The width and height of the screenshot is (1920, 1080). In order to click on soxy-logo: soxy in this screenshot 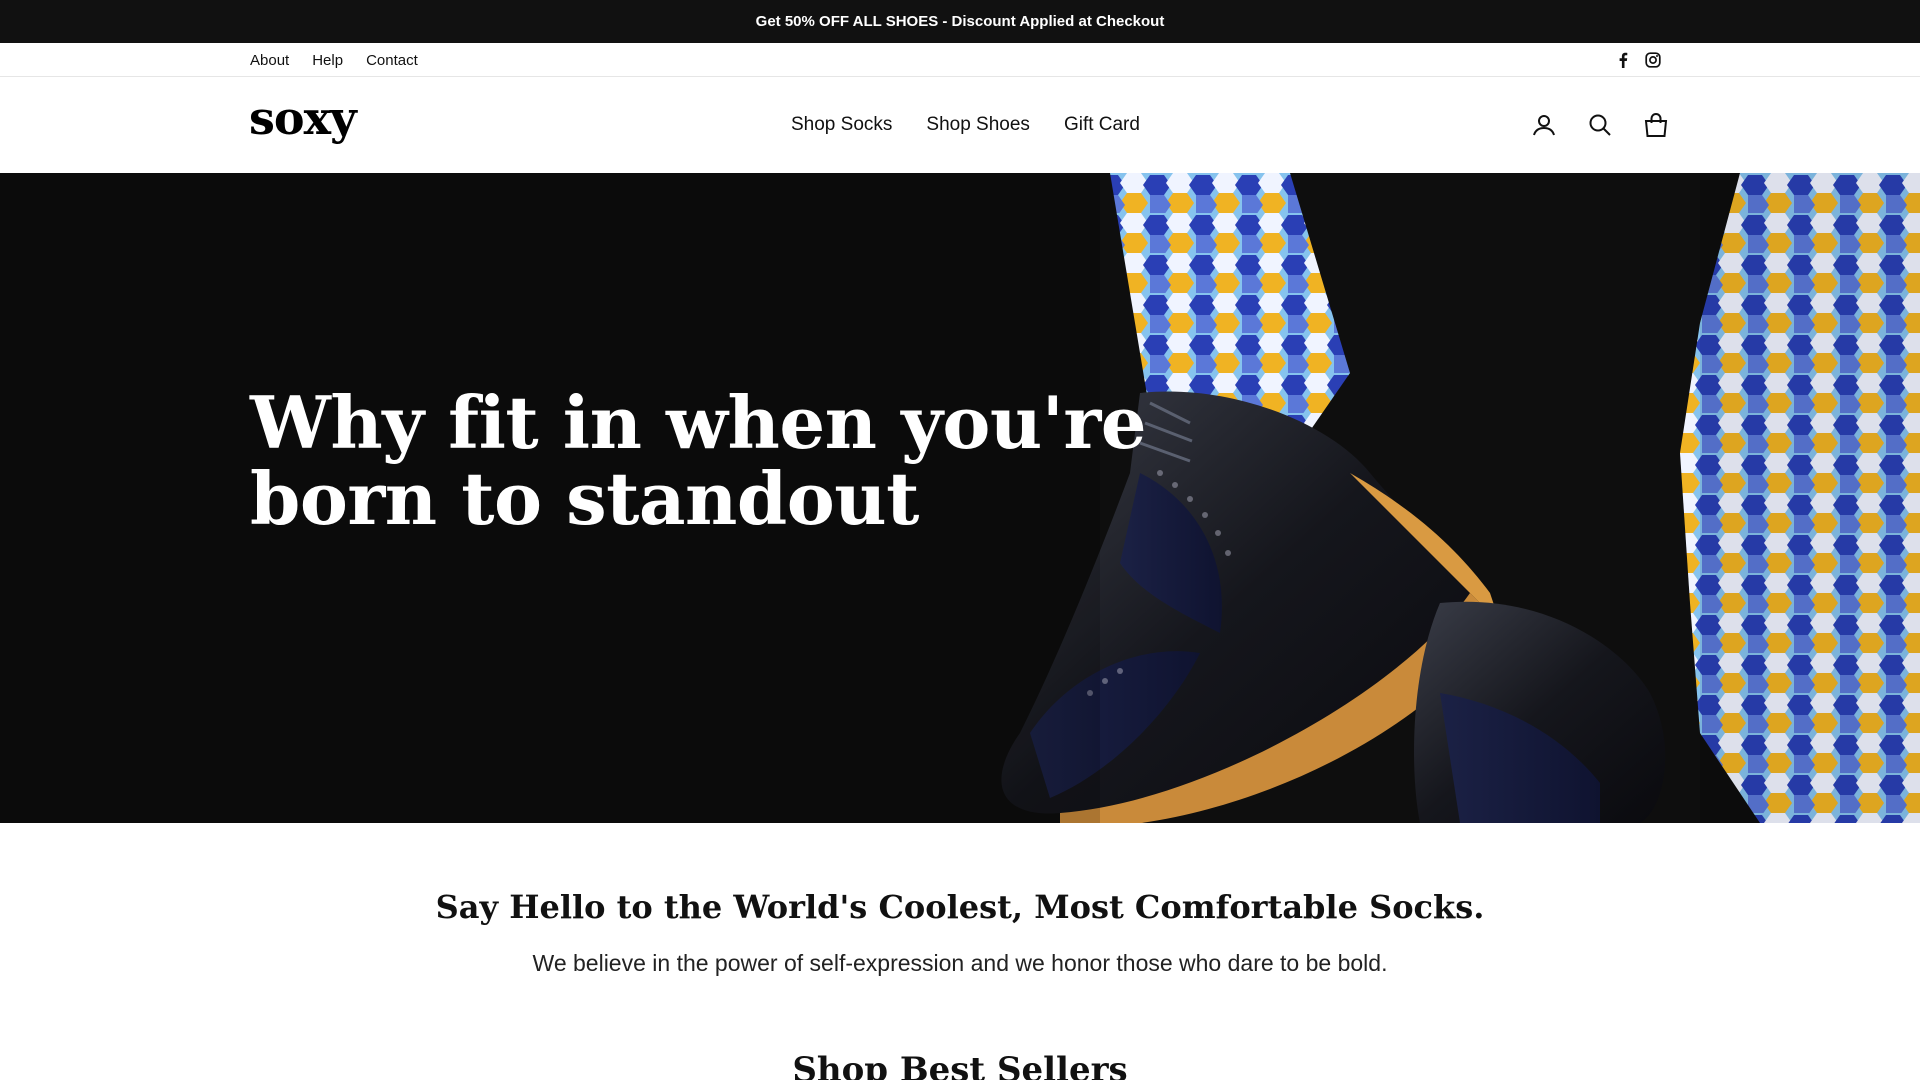, I will do `click(303, 118)`.